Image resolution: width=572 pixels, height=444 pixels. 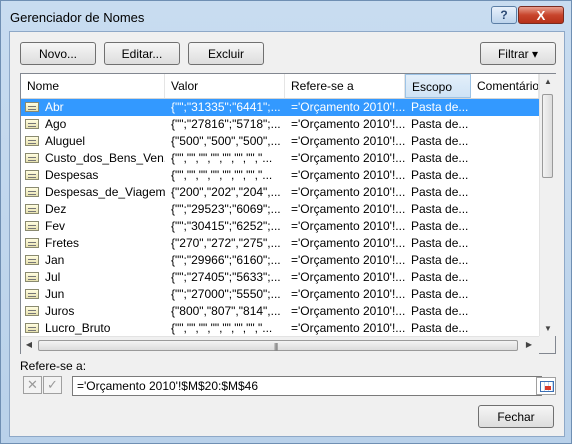 I want to click on close-button: Fechar, so click(x=516, y=416).